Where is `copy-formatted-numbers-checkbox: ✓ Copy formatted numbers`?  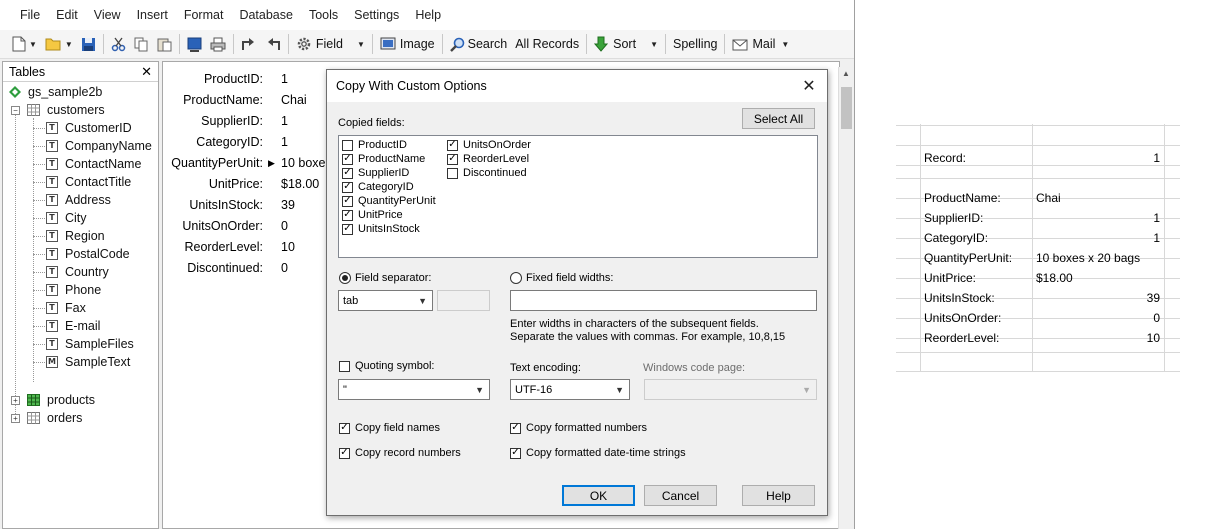
copy-formatted-numbers-checkbox: ✓ Copy formatted numbers is located at coordinates (578, 428).